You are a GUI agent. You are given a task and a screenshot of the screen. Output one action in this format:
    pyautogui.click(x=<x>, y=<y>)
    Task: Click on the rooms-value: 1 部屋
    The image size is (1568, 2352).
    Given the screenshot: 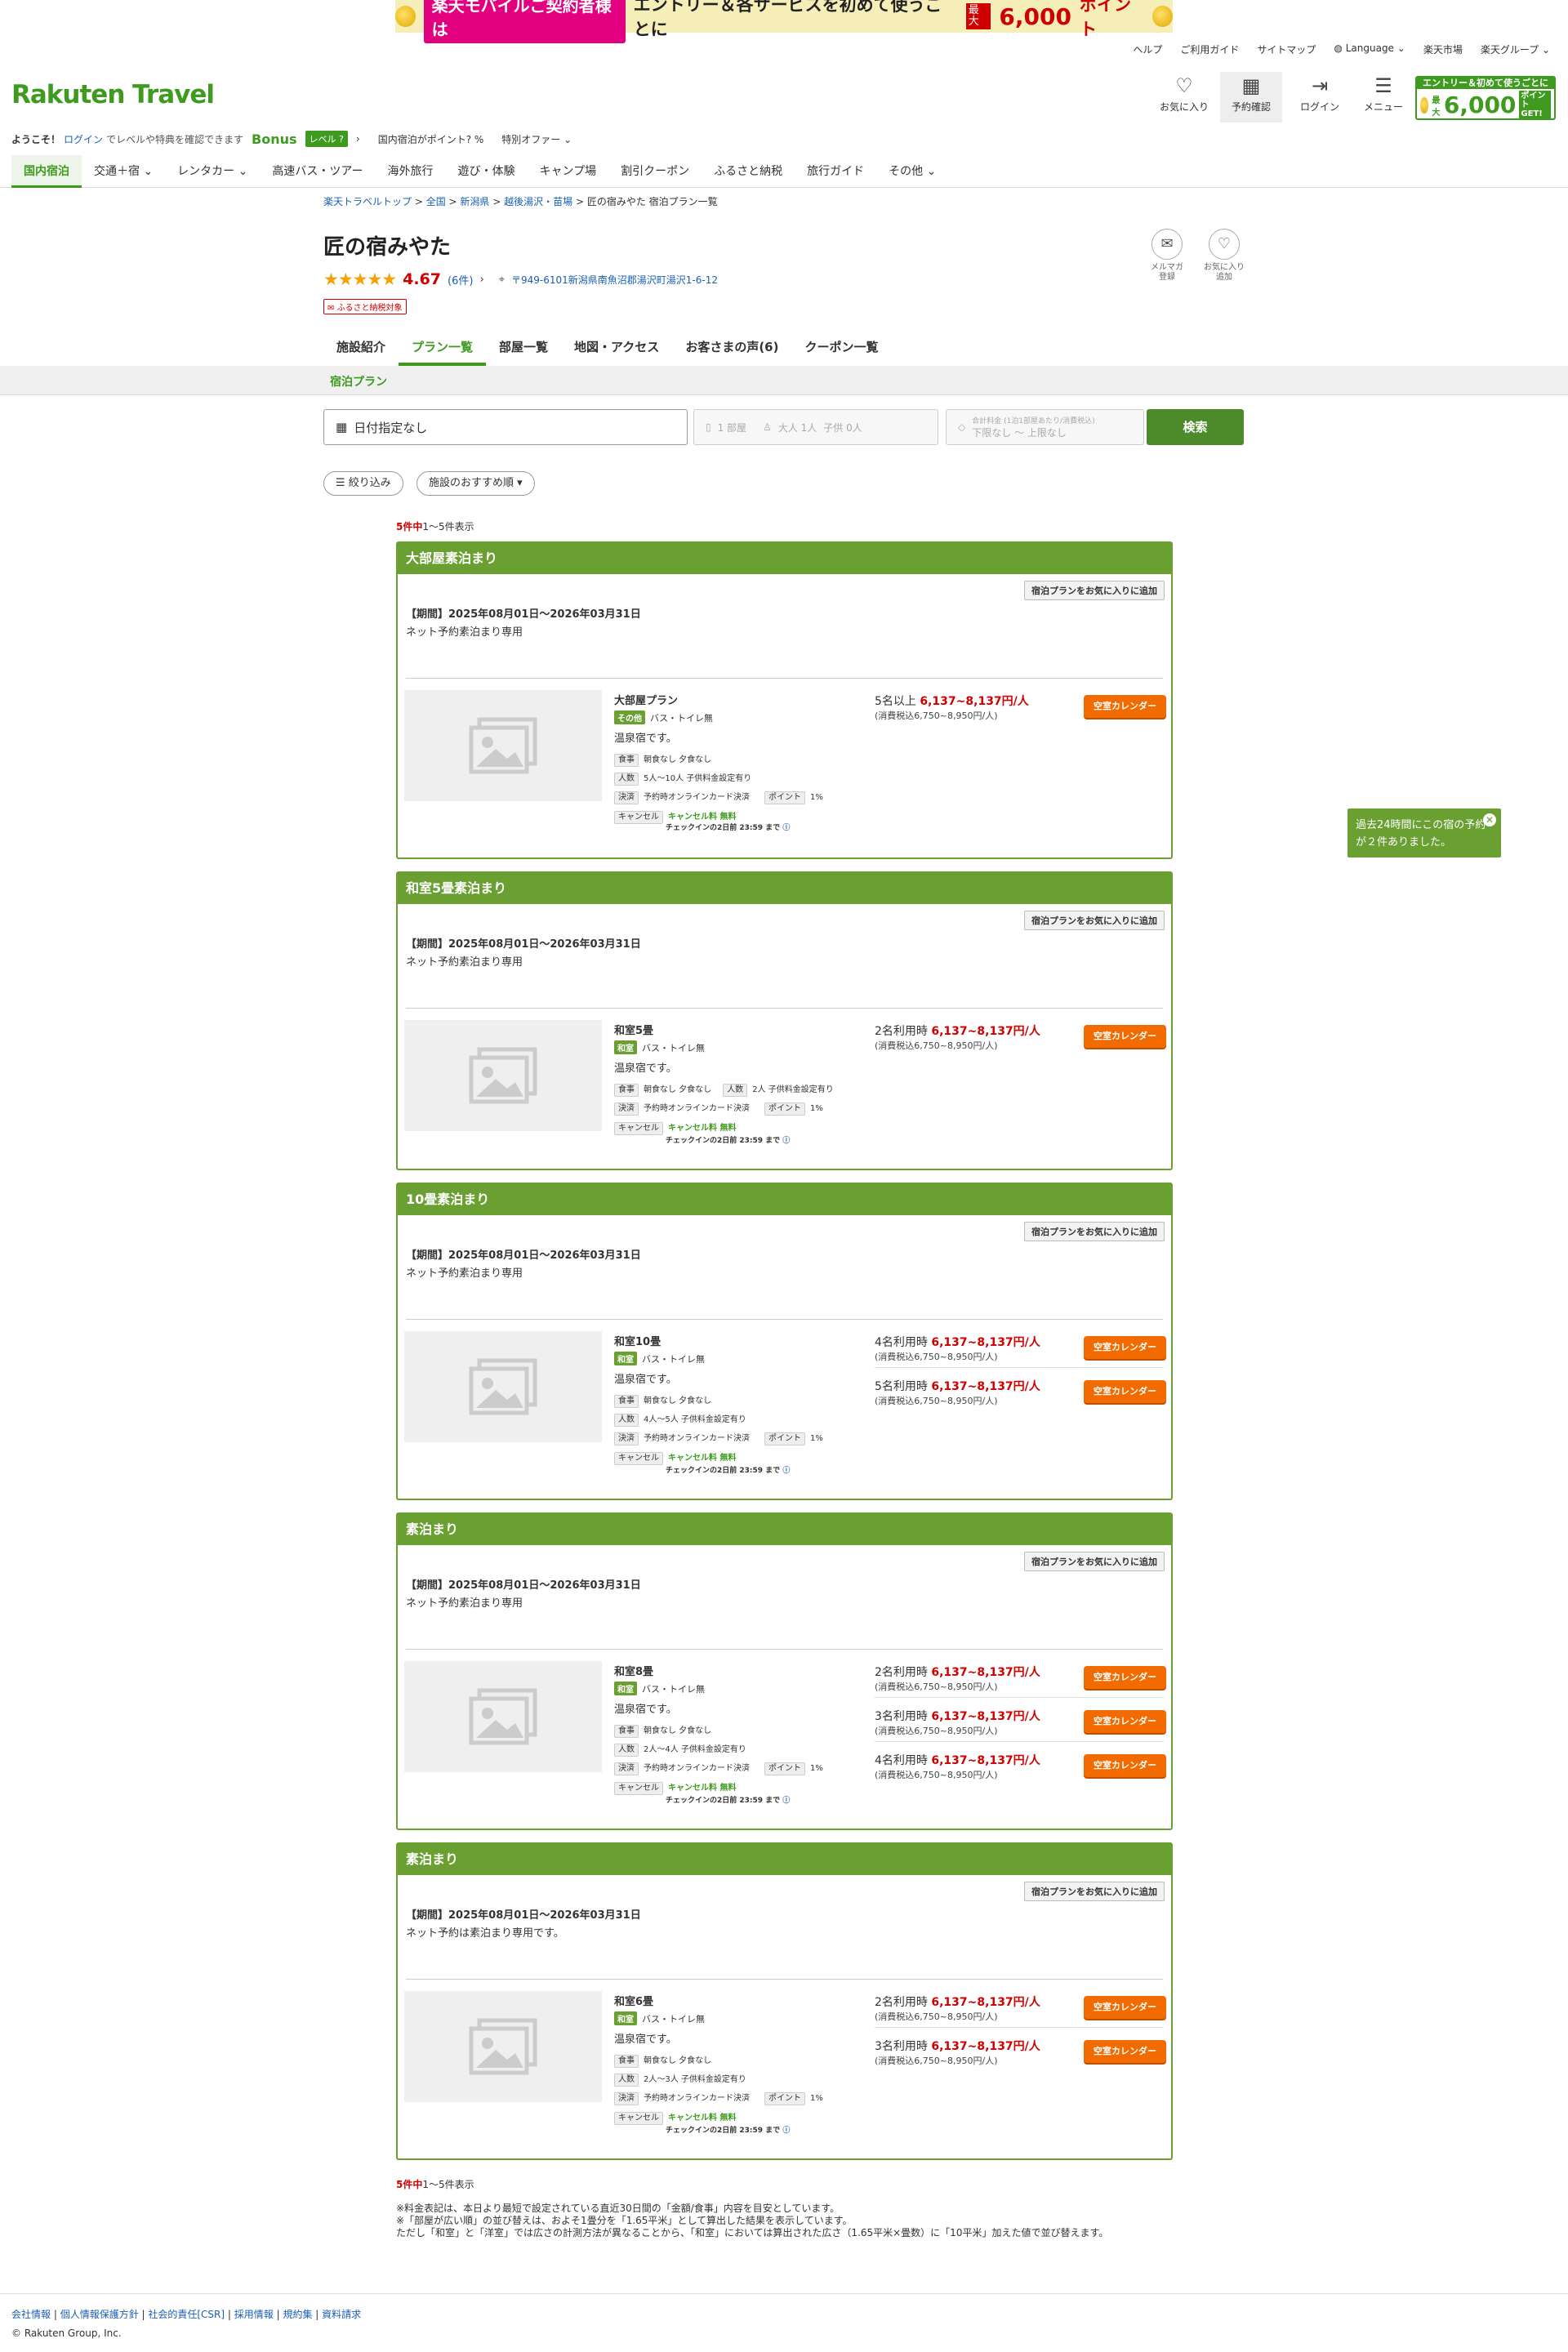 What is the action you would take?
    pyautogui.click(x=732, y=427)
    